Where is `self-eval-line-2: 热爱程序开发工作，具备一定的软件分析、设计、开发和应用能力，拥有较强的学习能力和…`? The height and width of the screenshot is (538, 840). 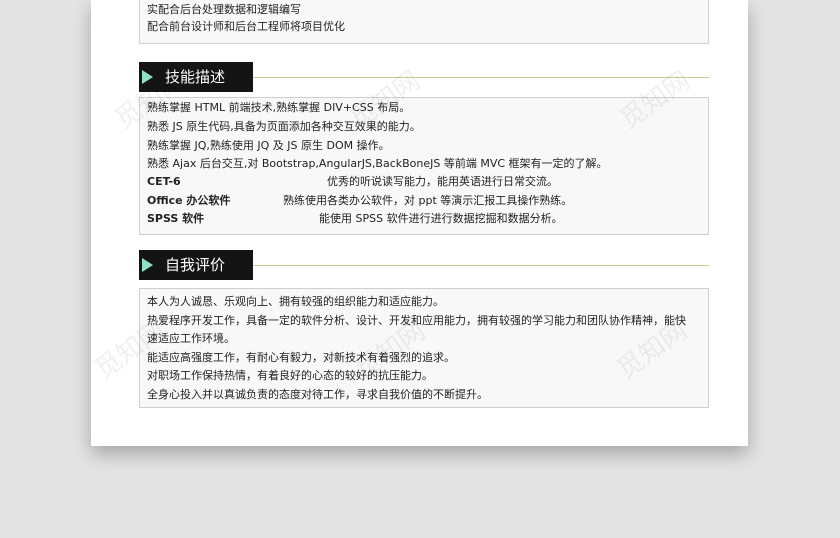
self-eval-line-2: 热爱程序开发工作，具备一定的软件分析、设计、开发和应用能力，拥有较强的学习能力和… is located at coordinates (416, 320).